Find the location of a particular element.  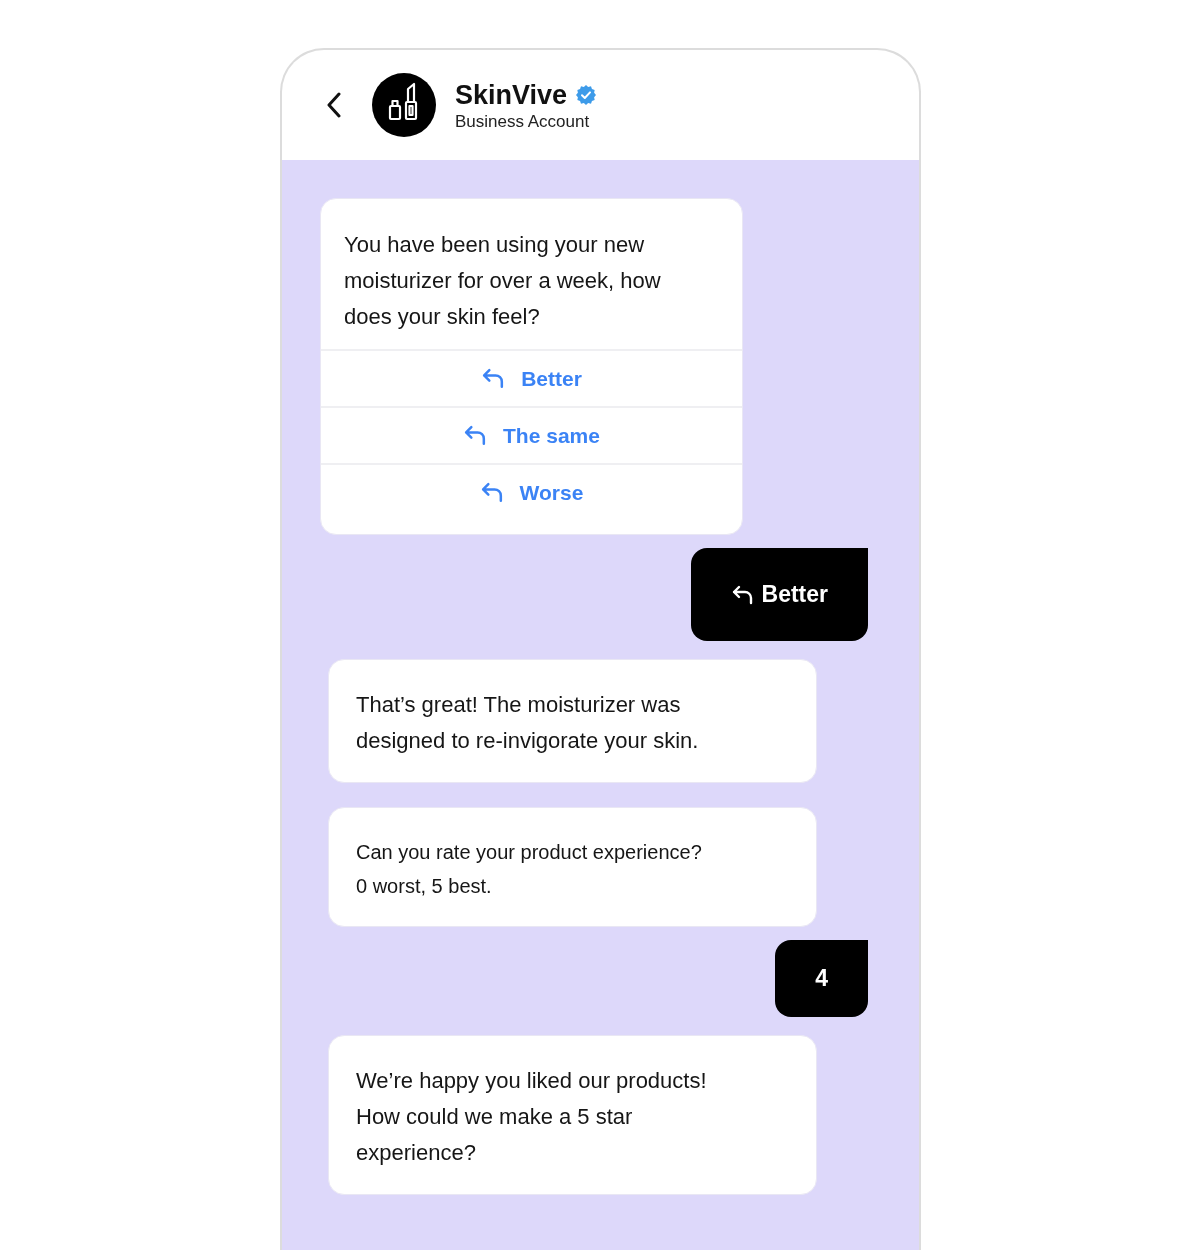

chevron-left-icon is located at coordinates (334, 105).